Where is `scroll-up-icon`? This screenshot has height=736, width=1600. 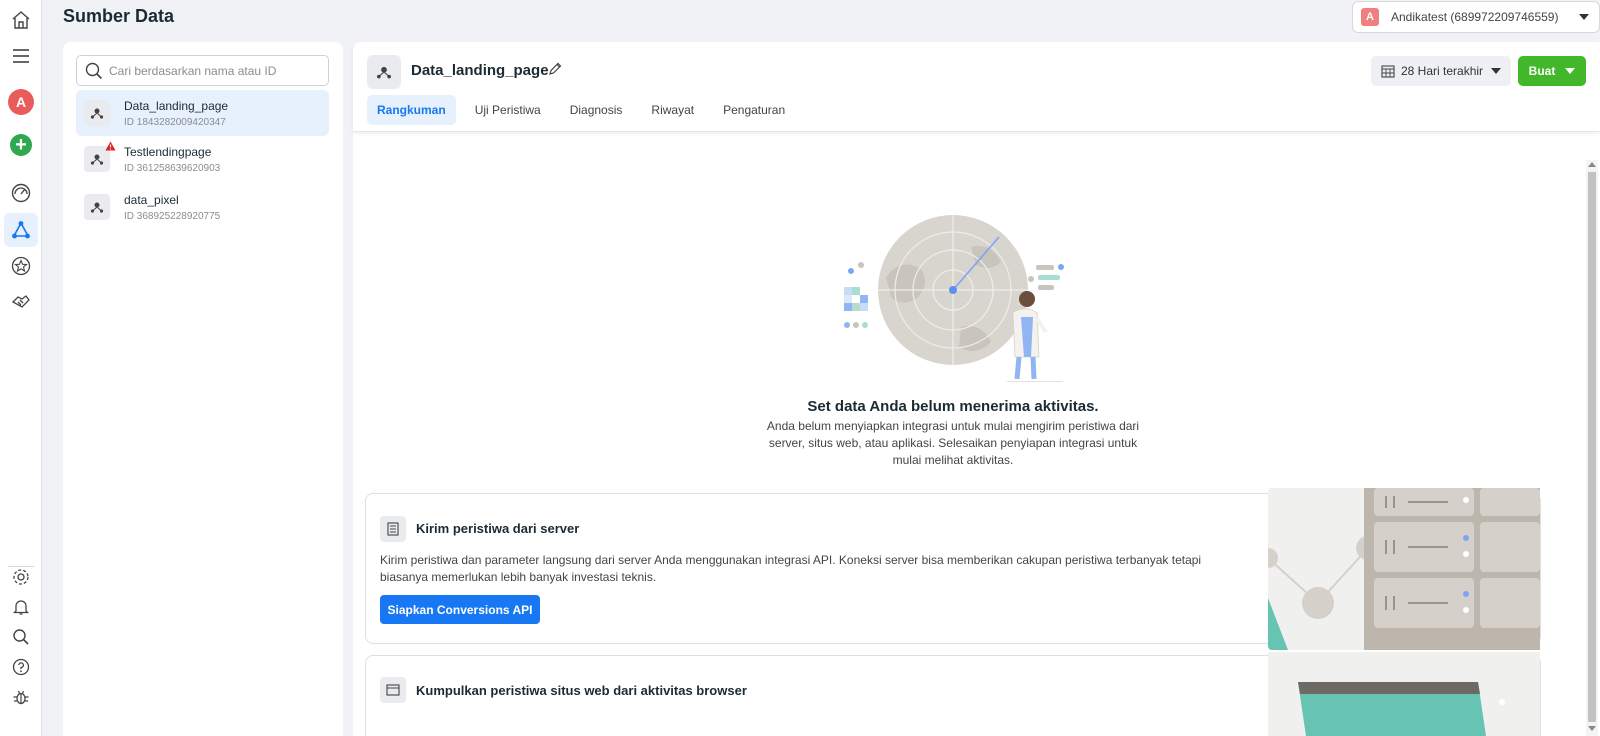
scroll-up-icon is located at coordinates (1592, 164).